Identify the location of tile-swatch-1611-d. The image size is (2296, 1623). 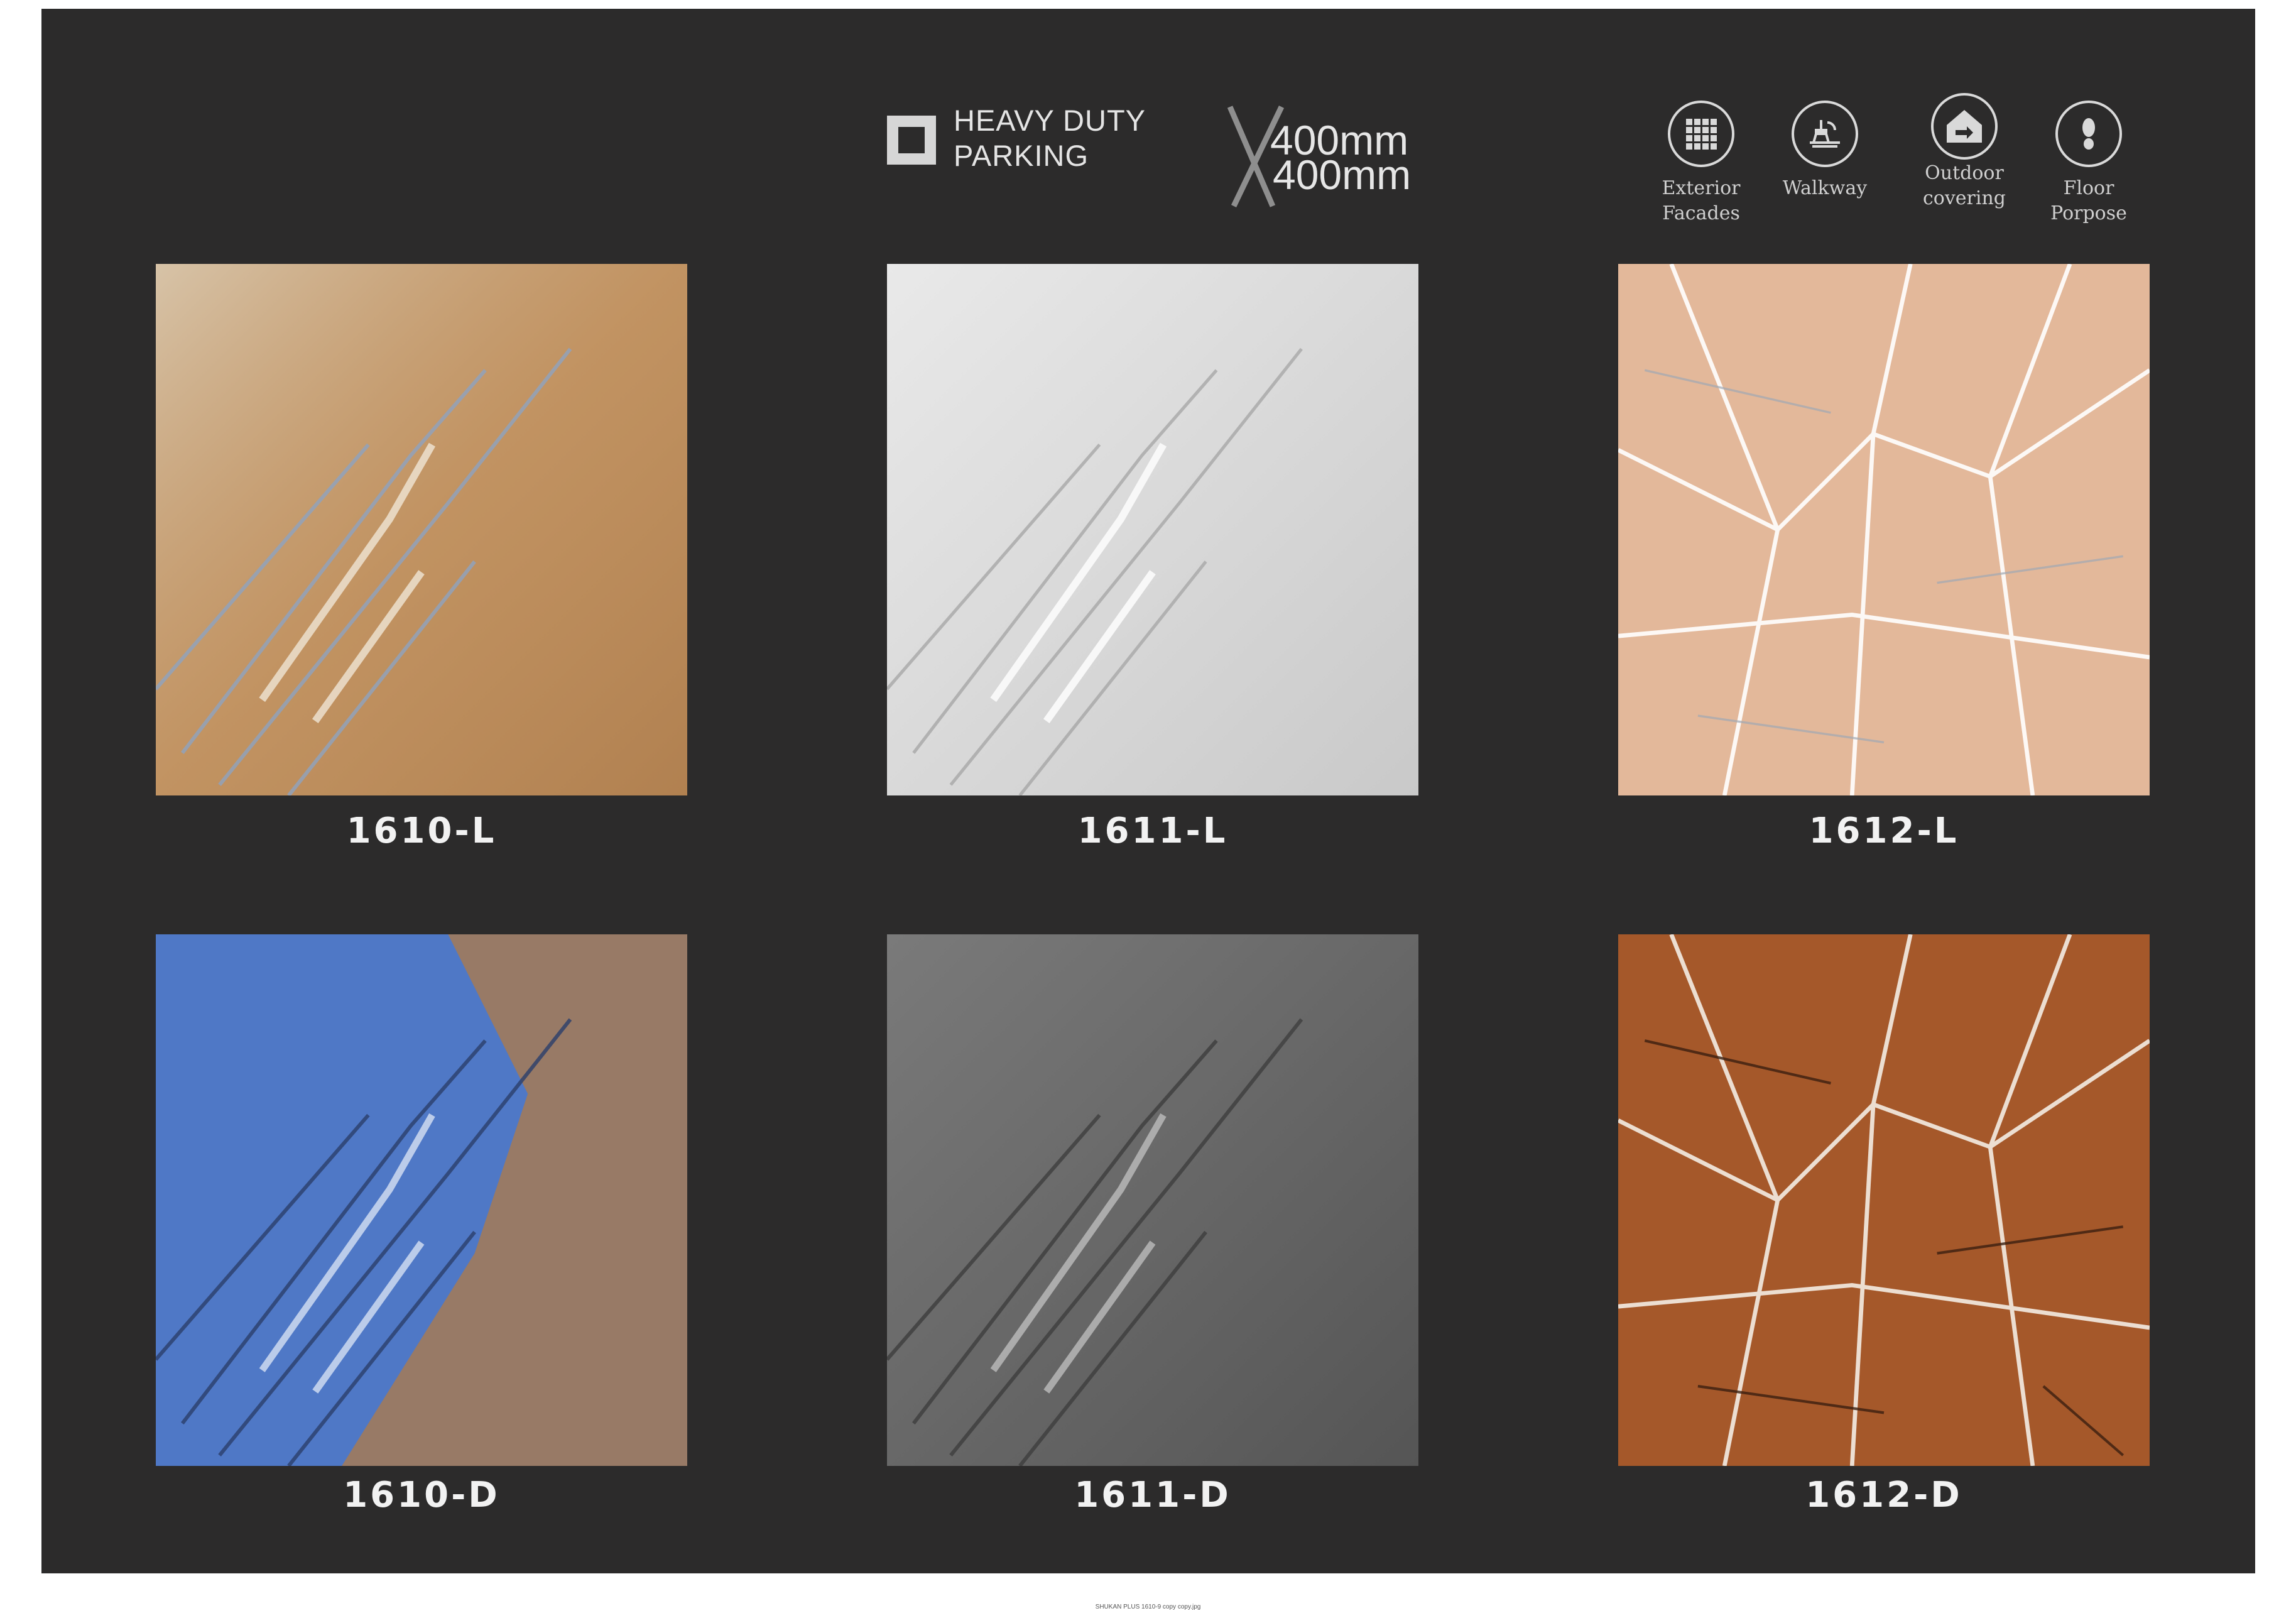
(1152, 1200).